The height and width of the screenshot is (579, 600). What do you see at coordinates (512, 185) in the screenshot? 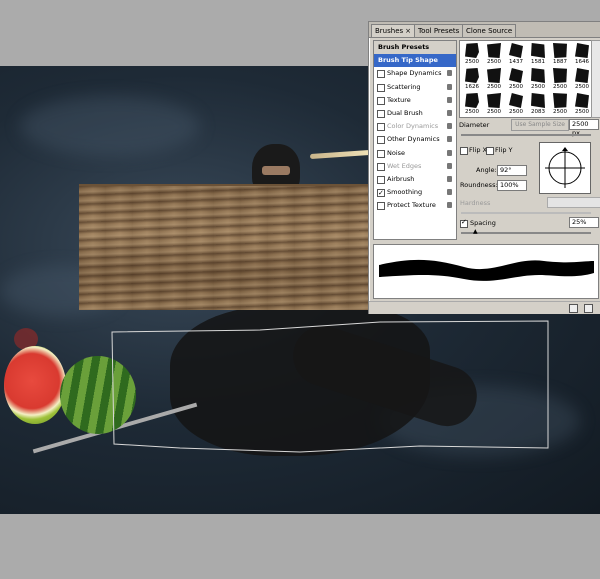
I see `roundness-field: 100%` at bounding box center [512, 185].